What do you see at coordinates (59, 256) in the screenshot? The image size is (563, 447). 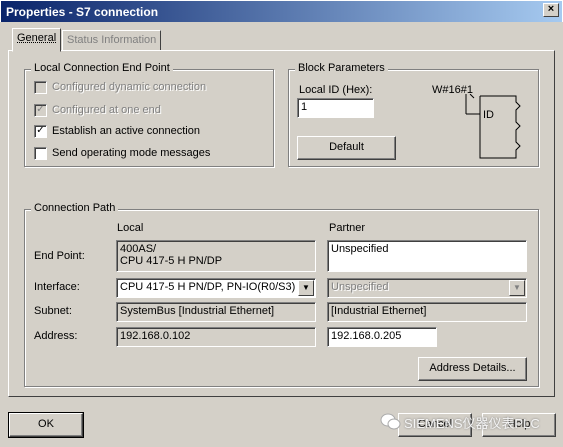 I see `endpoint-row-label: End Point:` at bounding box center [59, 256].